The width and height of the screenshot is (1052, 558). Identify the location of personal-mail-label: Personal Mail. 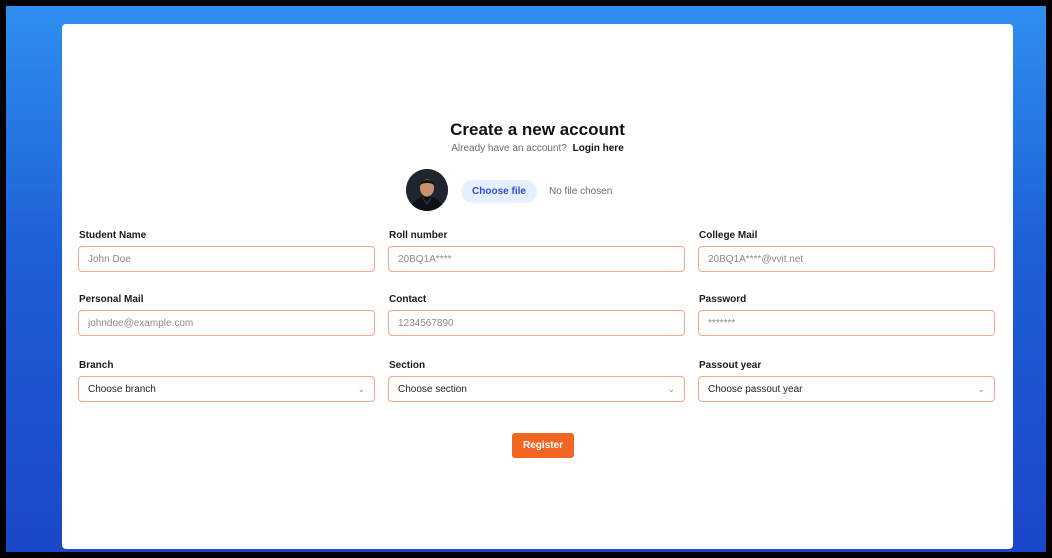
(111, 299).